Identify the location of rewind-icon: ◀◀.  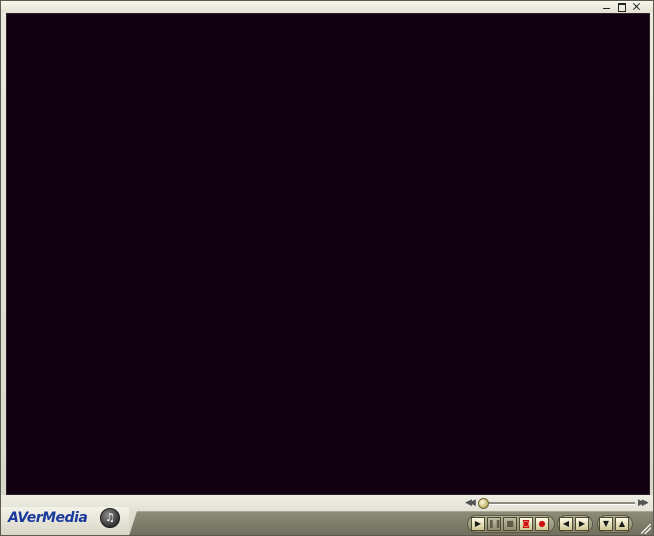
(470, 503).